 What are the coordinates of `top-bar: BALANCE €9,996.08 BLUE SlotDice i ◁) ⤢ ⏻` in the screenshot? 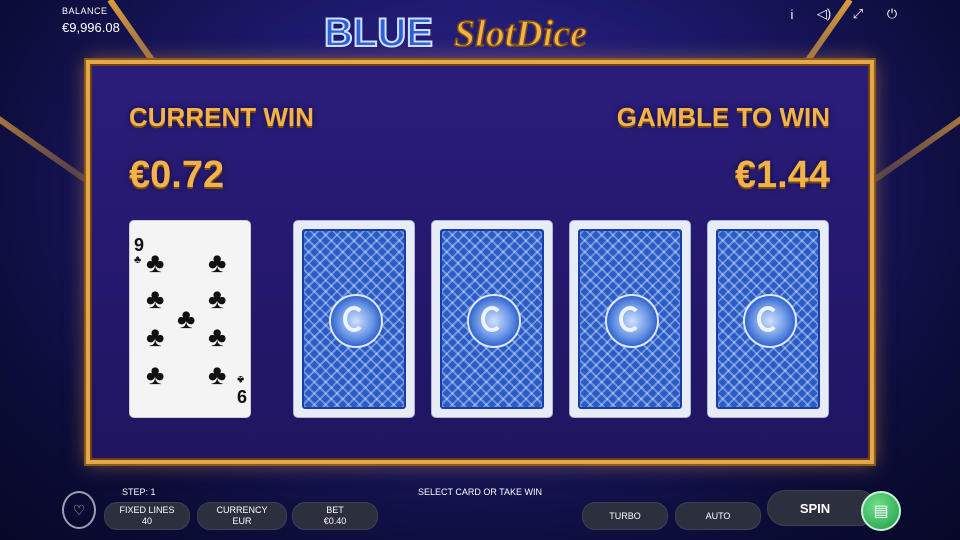 It's located at (480, 28).